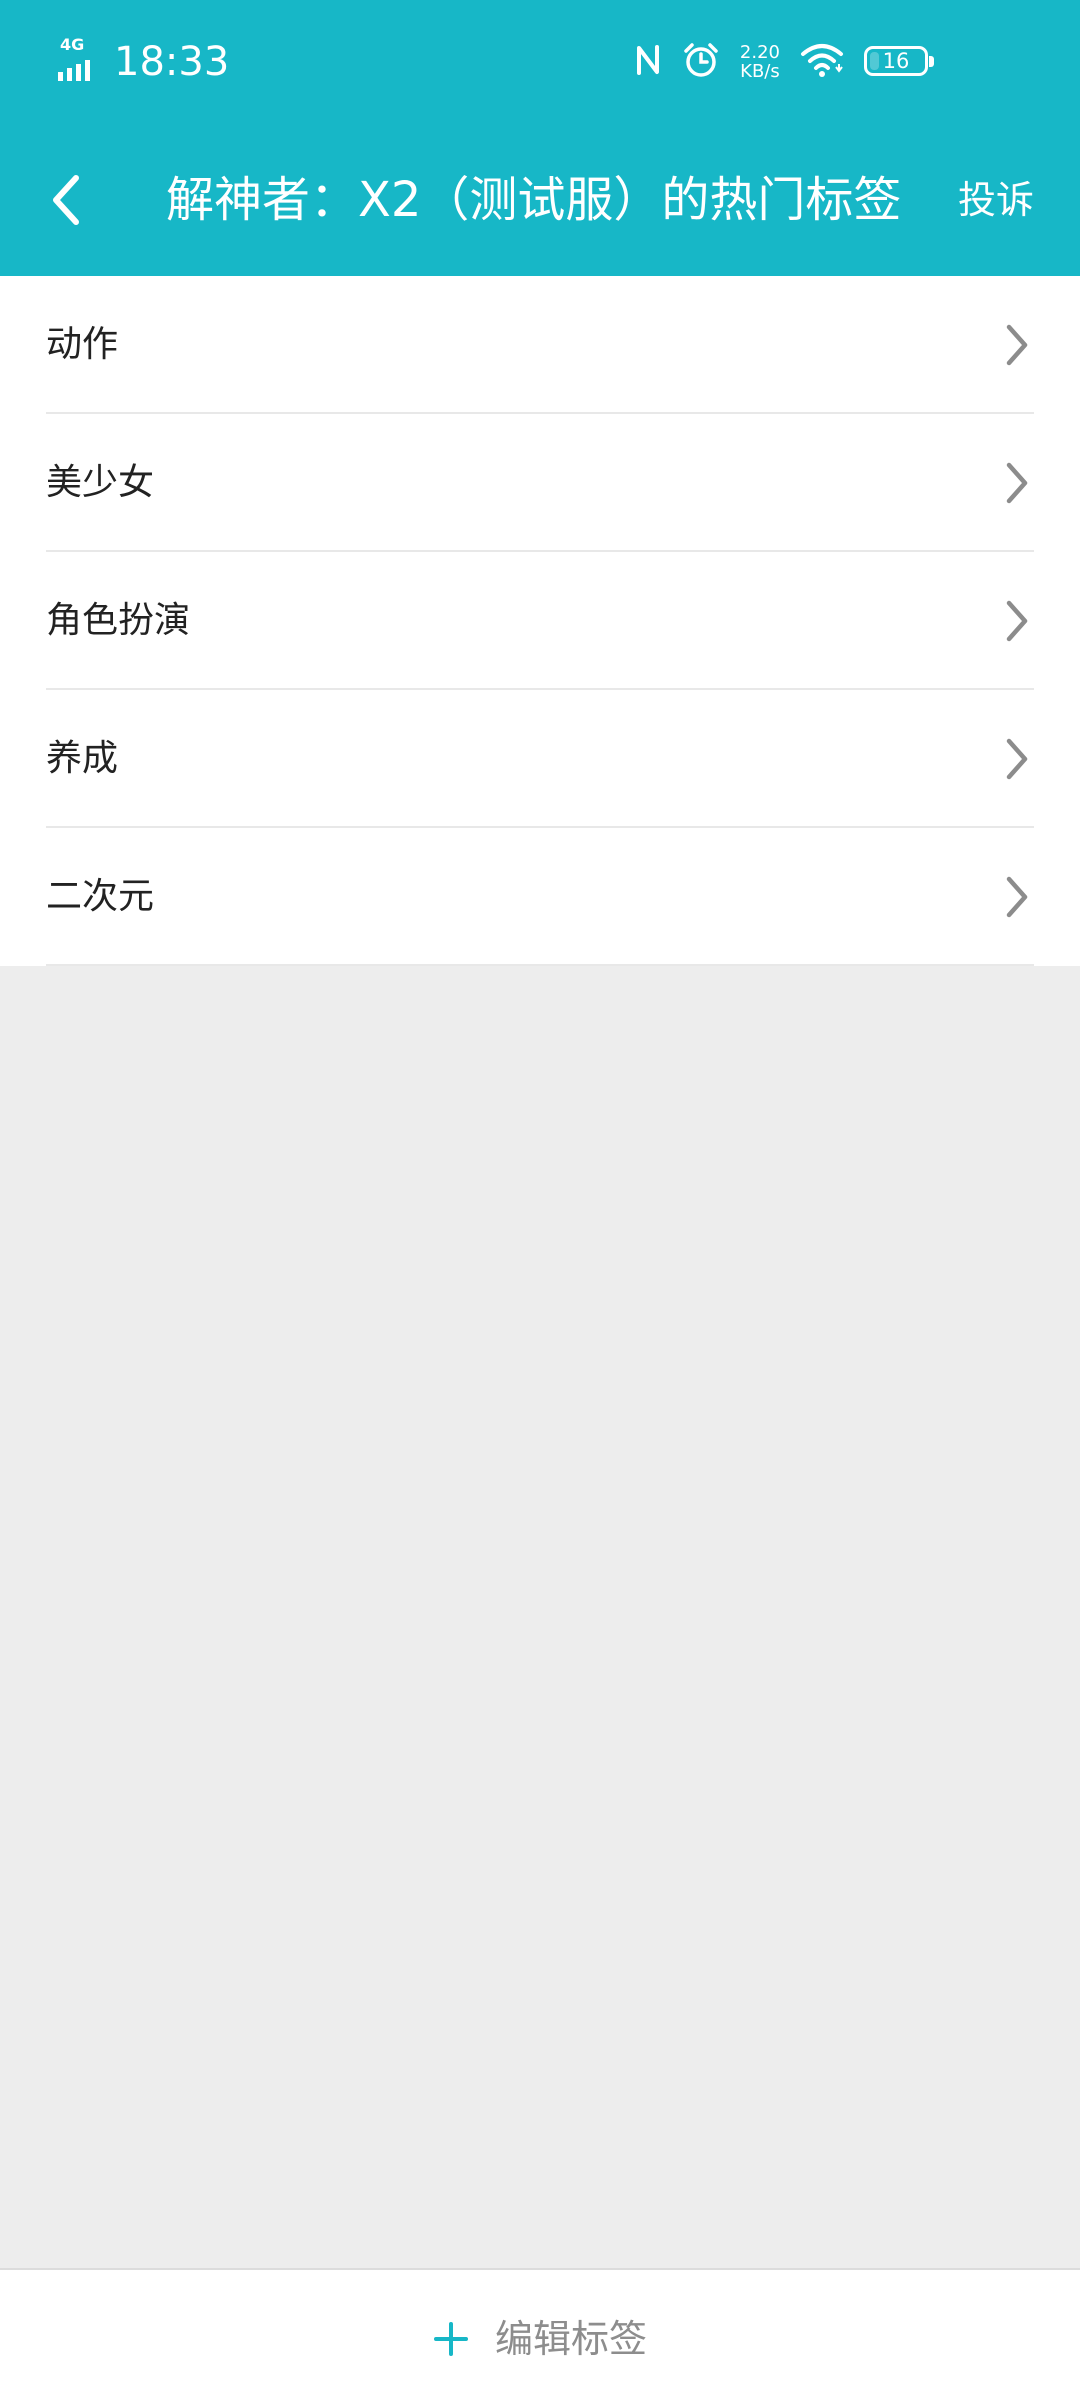  I want to click on tag-item: 角色扮演, so click(540, 621).